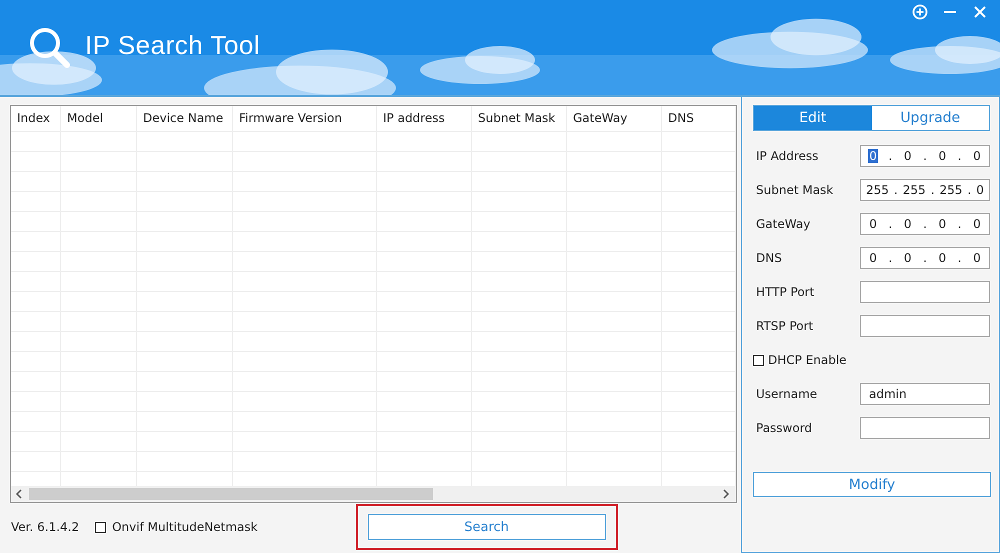 The height and width of the screenshot is (553, 1000). Describe the element at coordinates (925, 394) in the screenshot. I see `input-field: admin` at that location.